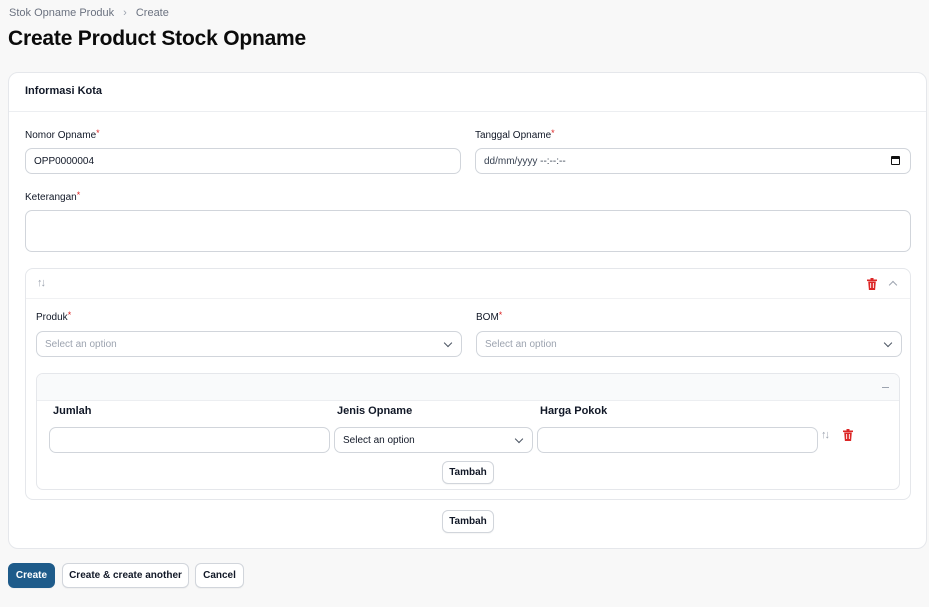 The height and width of the screenshot is (607, 929). I want to click on keterangan-label-text: Keterangan, so click(51, 197).